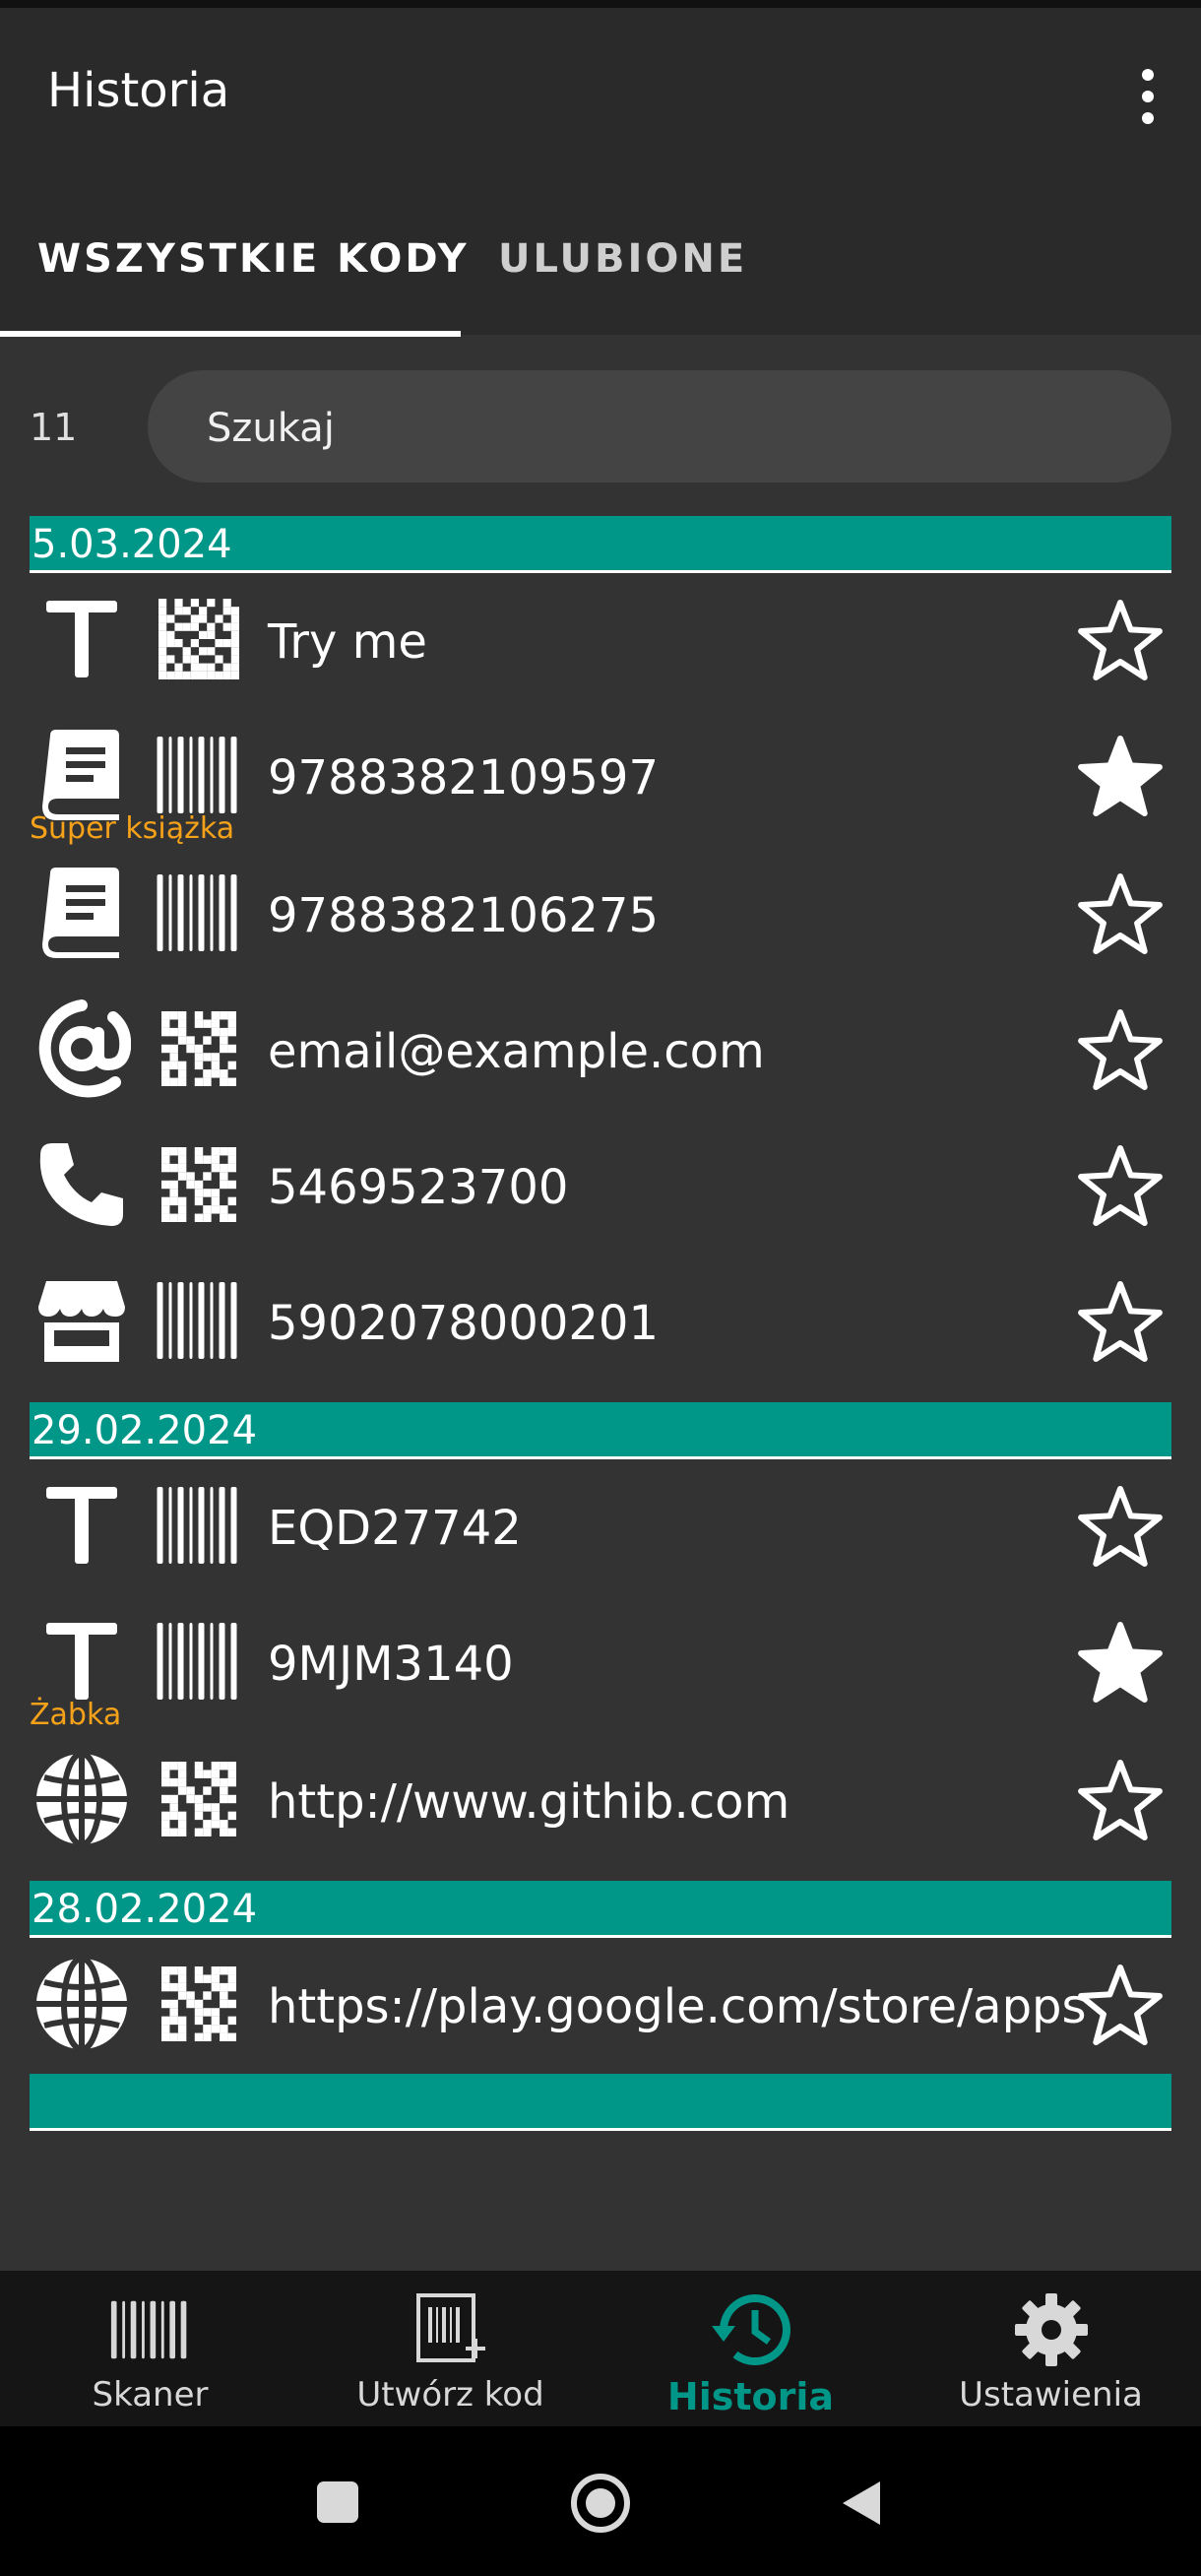 The width and height of the screenshot is (1201, 2576). What do you see at coordinates (464, 777) in the screenshot?
I see `code-content: 9788382109597` at bounding box center [464, 777].